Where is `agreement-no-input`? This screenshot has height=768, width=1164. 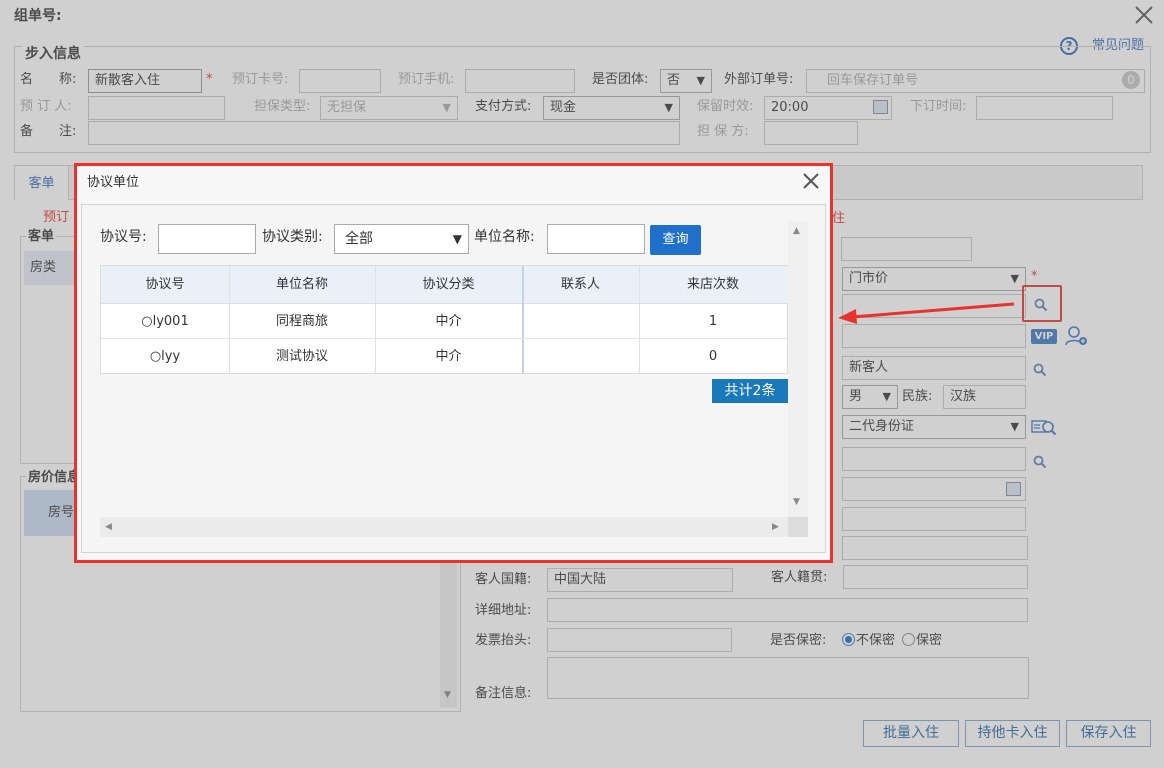
agreement-no-input is located at coordinates (207, 239).